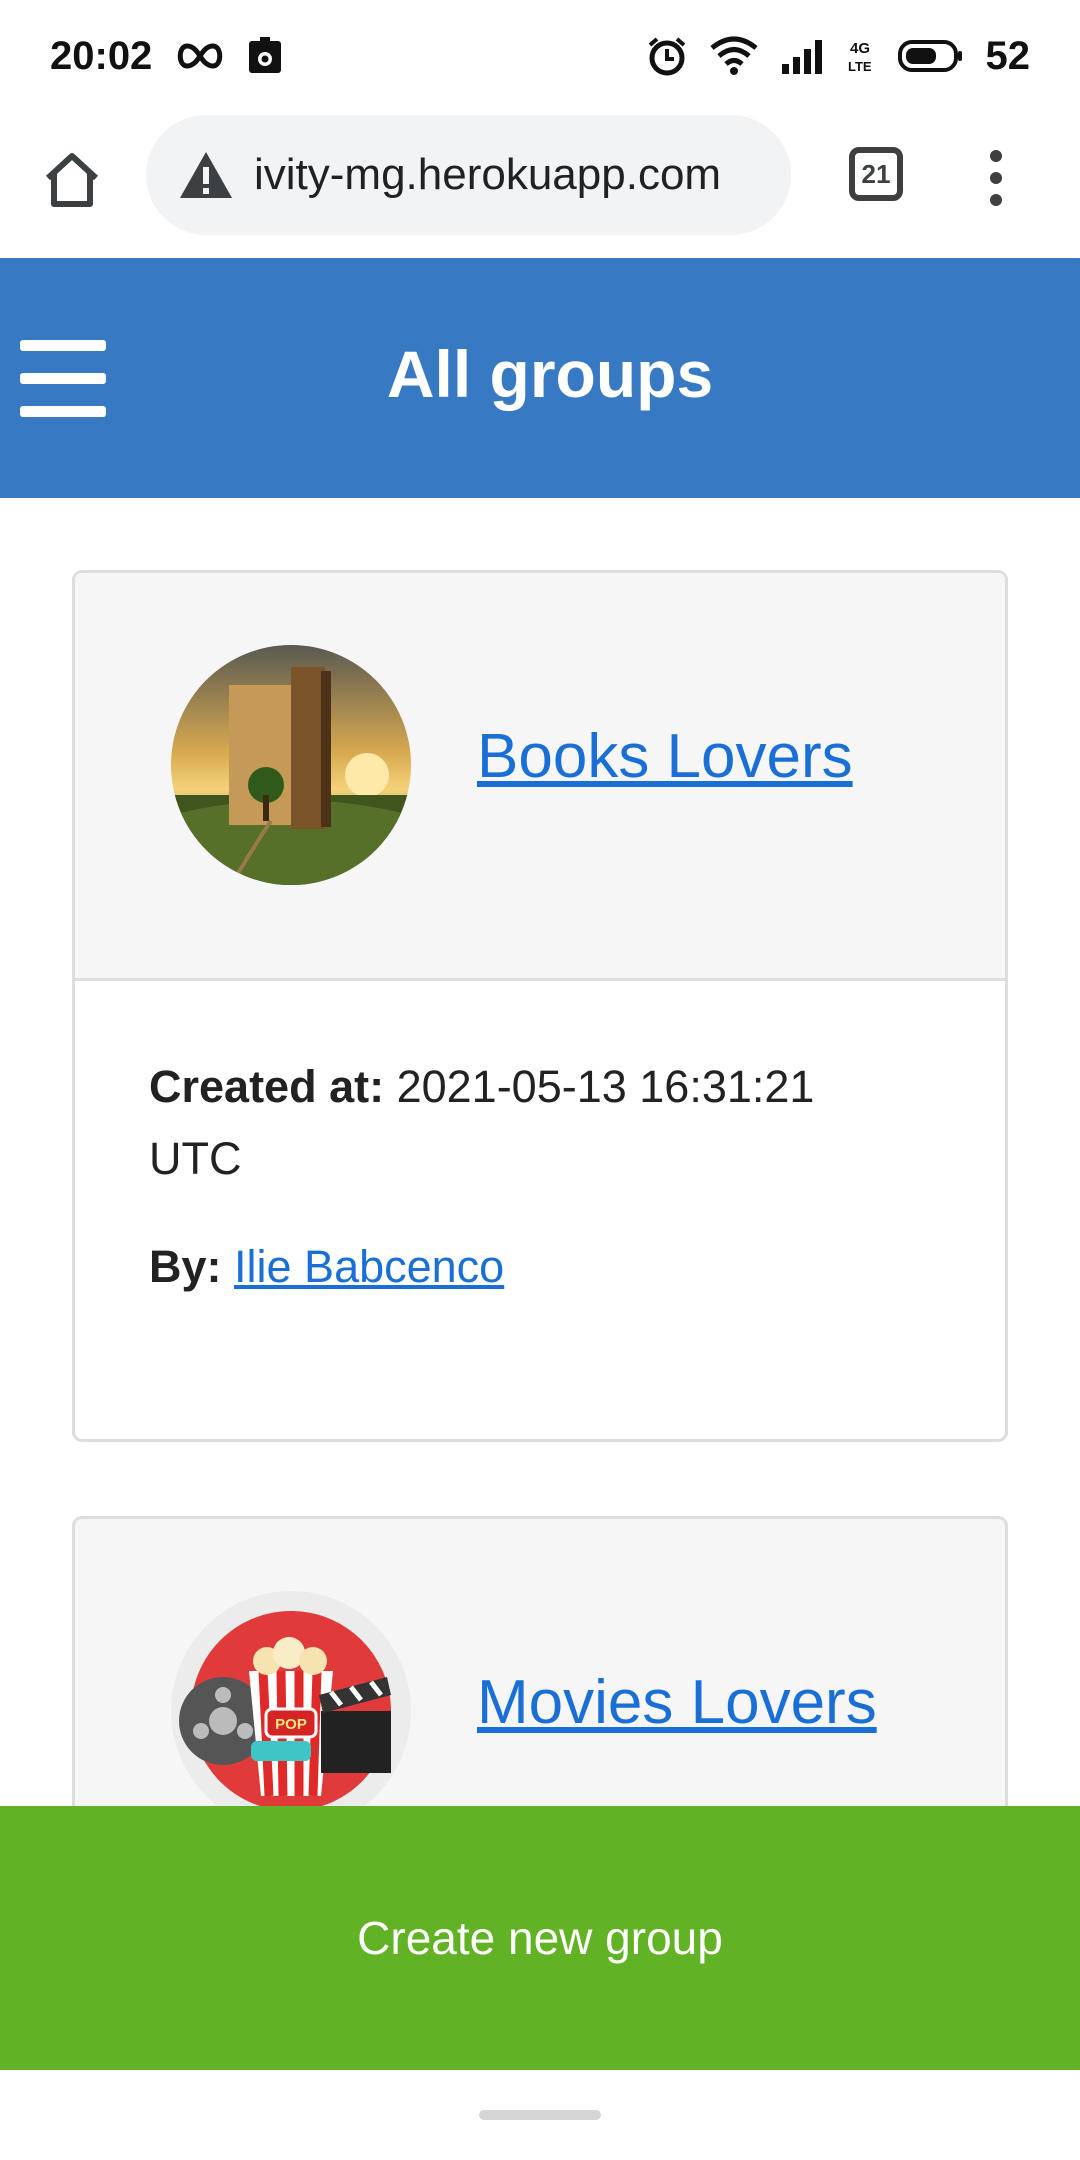  I want to click on more-vert-icon, so click(996, 178).